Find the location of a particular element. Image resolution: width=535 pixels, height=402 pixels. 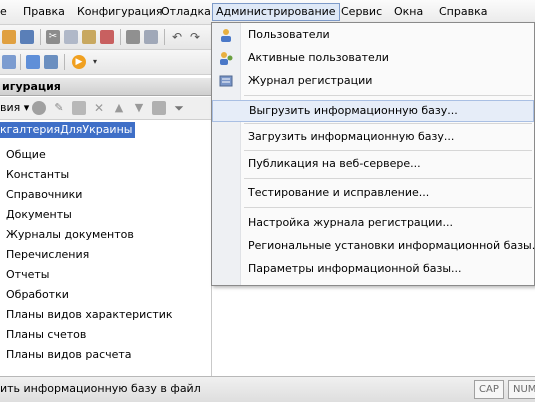

tree-item-common: Общие is located at coordinates (26, 155).